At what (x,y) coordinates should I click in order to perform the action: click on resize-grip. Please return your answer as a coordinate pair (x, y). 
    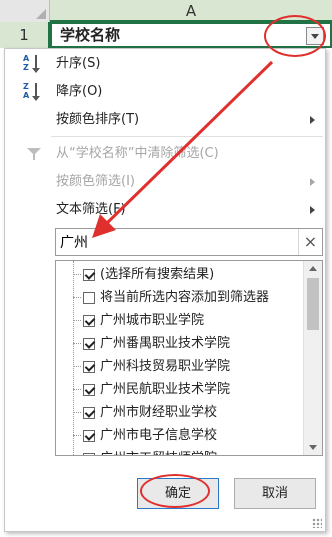
    Looking at the image, I should click on (317, 523).